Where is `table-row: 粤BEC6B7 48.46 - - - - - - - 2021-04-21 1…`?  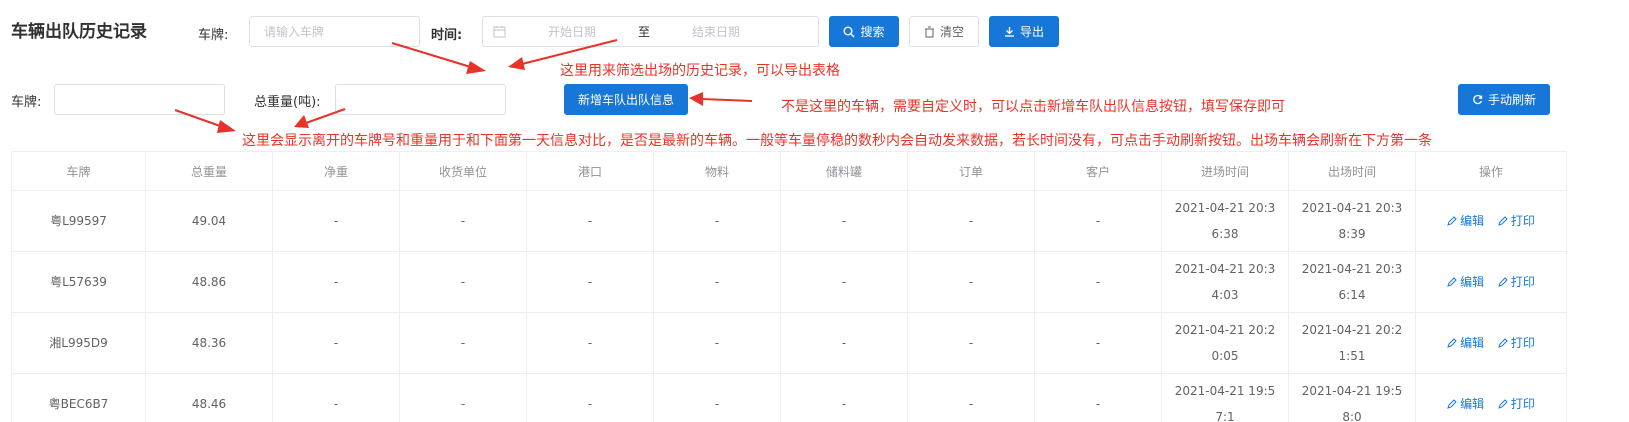
table-row: 粤BEC6B7 48.46 - - - - - - - 2021-04-21 1… is located at coordinates (789, 397).